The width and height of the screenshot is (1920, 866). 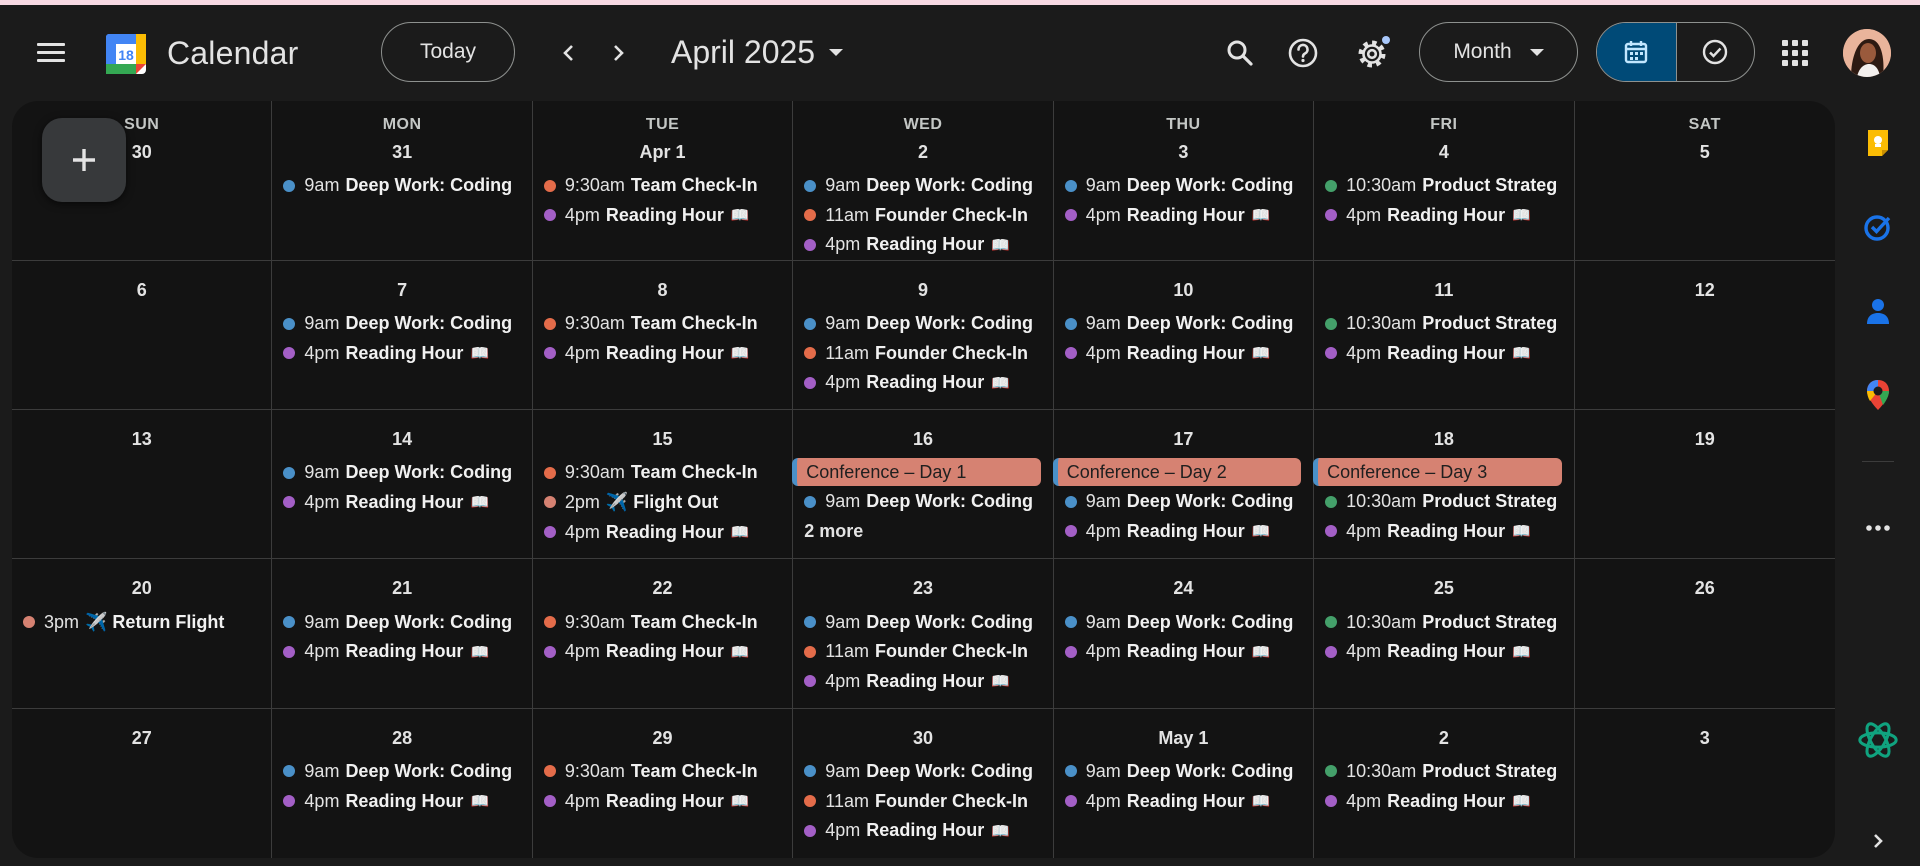 I want to click on date-range-selector: April 2025, so click(x=757, y=52).